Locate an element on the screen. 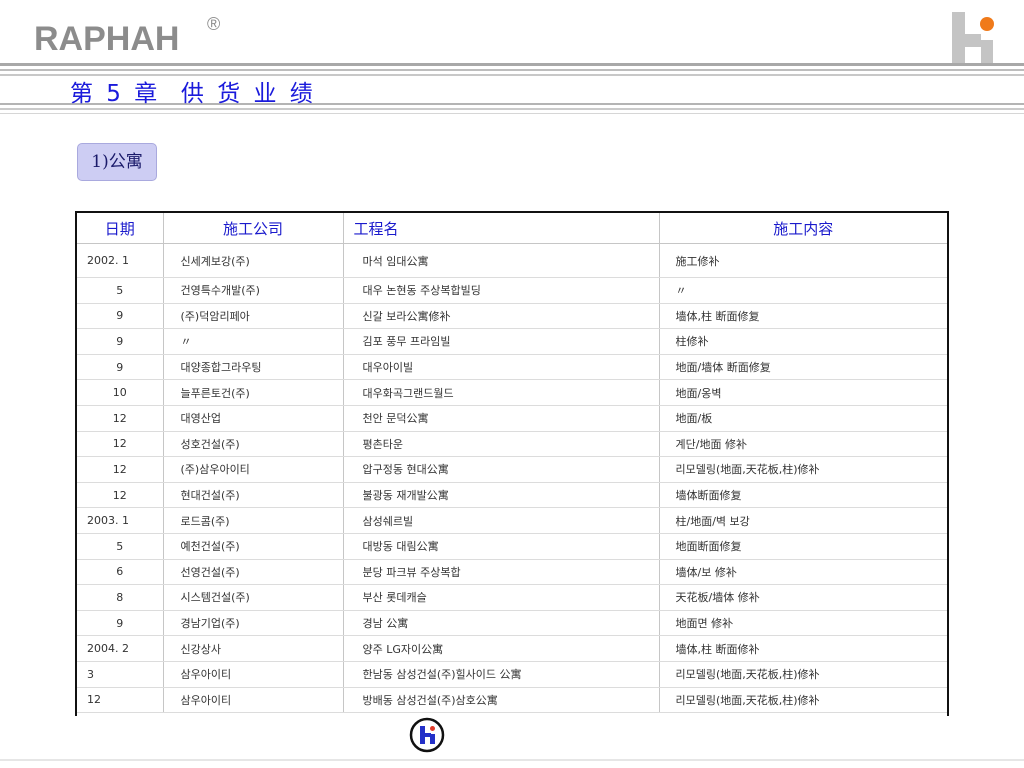  cell-date: 6 is located at coordinates (120, 572).